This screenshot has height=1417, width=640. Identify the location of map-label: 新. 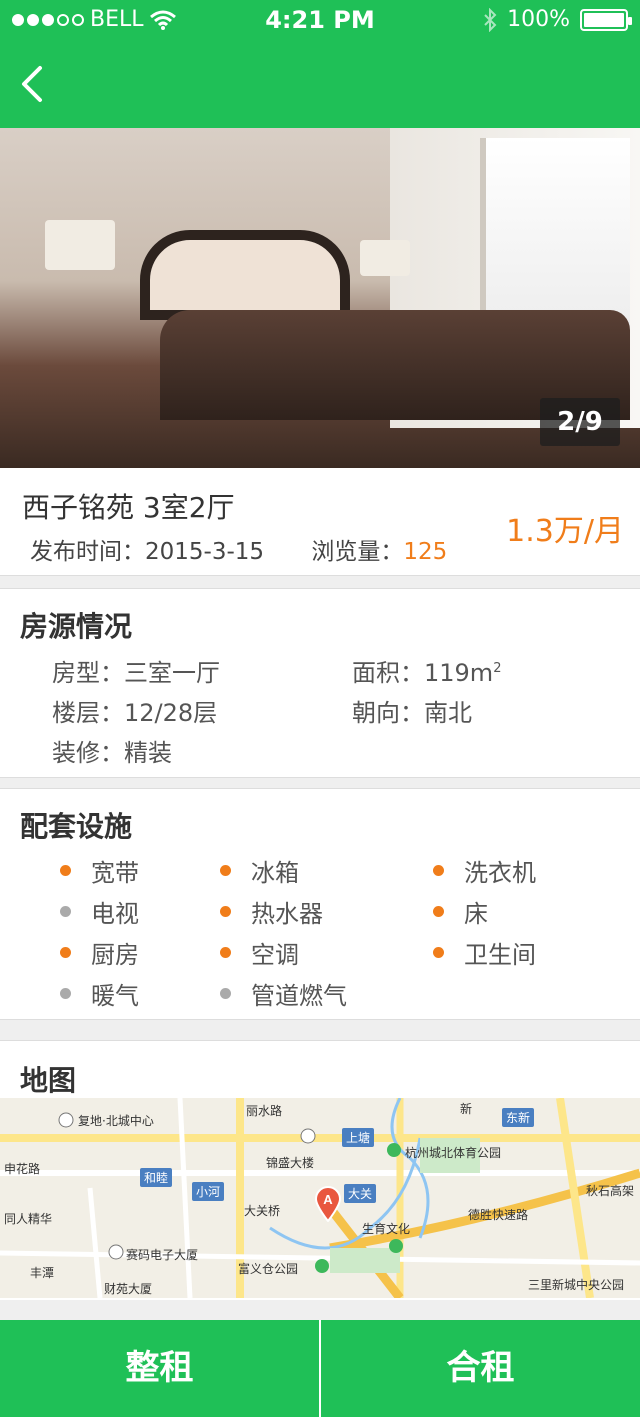
(466, 1109).